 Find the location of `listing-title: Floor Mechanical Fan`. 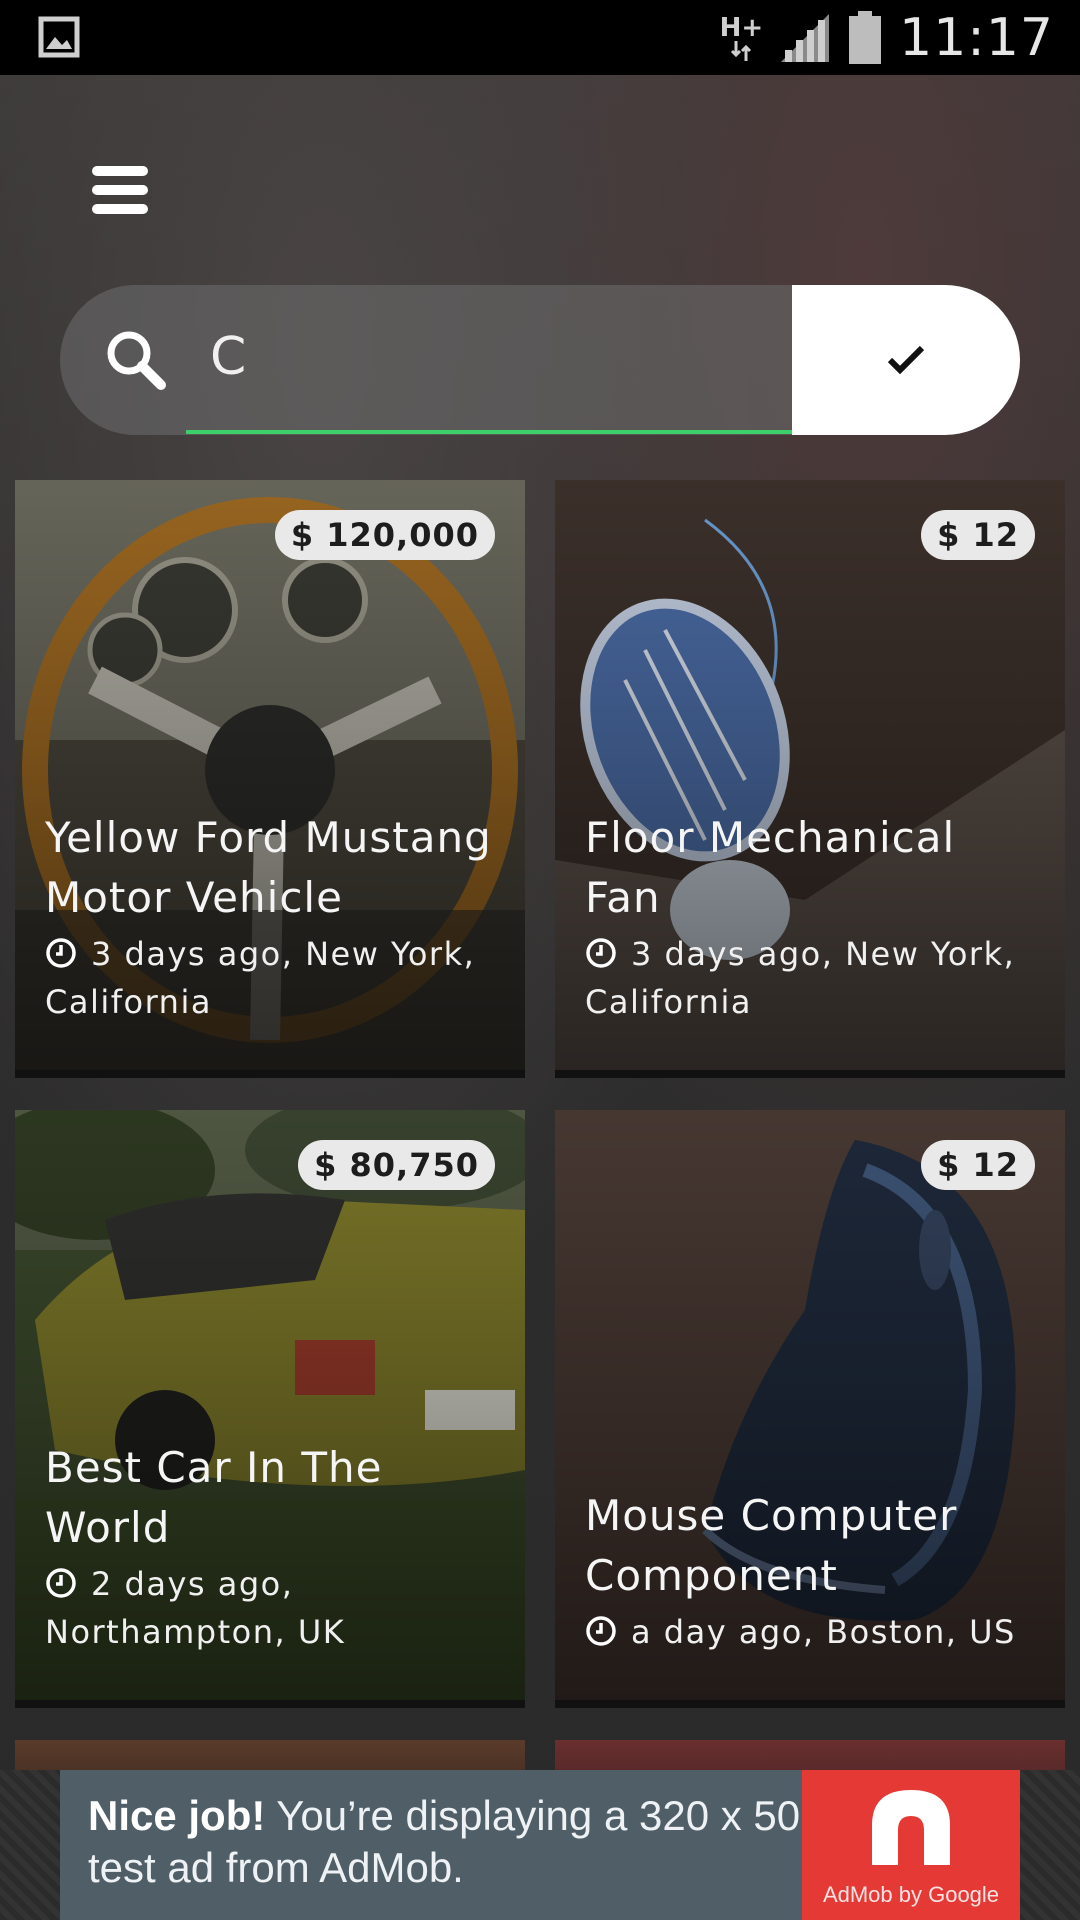

listing-title: Floor Mechanical Fan is located at coordinates (770, 867).